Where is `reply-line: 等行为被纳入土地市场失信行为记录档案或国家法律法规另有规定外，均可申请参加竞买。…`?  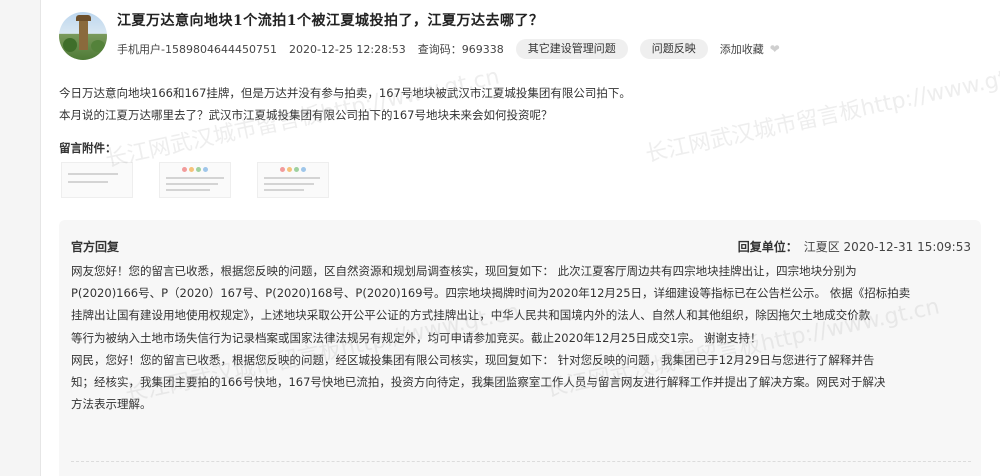 reply-line: 等行为被纳入土地市场失信行为记录档案或国家法律法规另有规定外，均可申请参加竞买。… is located at coordinates (416, 337).